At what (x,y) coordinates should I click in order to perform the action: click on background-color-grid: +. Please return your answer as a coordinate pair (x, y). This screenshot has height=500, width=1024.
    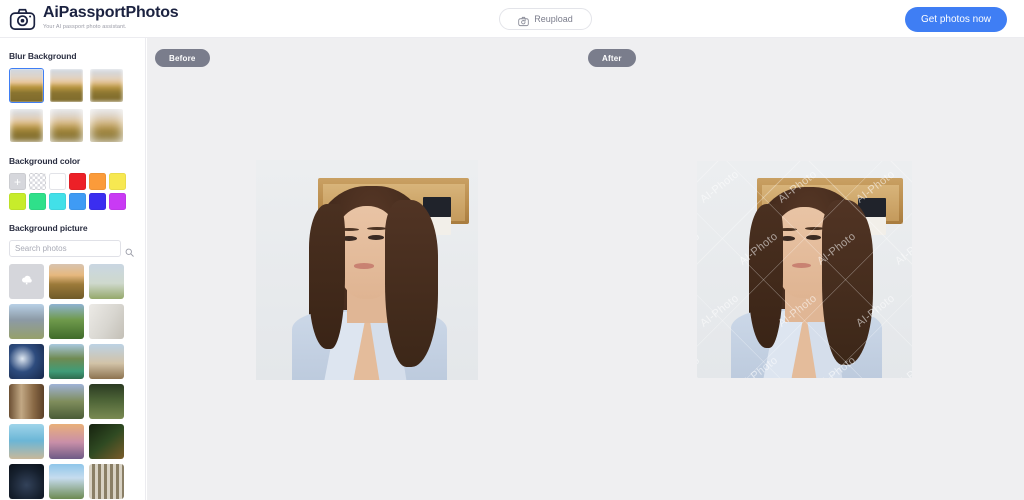
    Looking at the image, I should click on (72, 191).